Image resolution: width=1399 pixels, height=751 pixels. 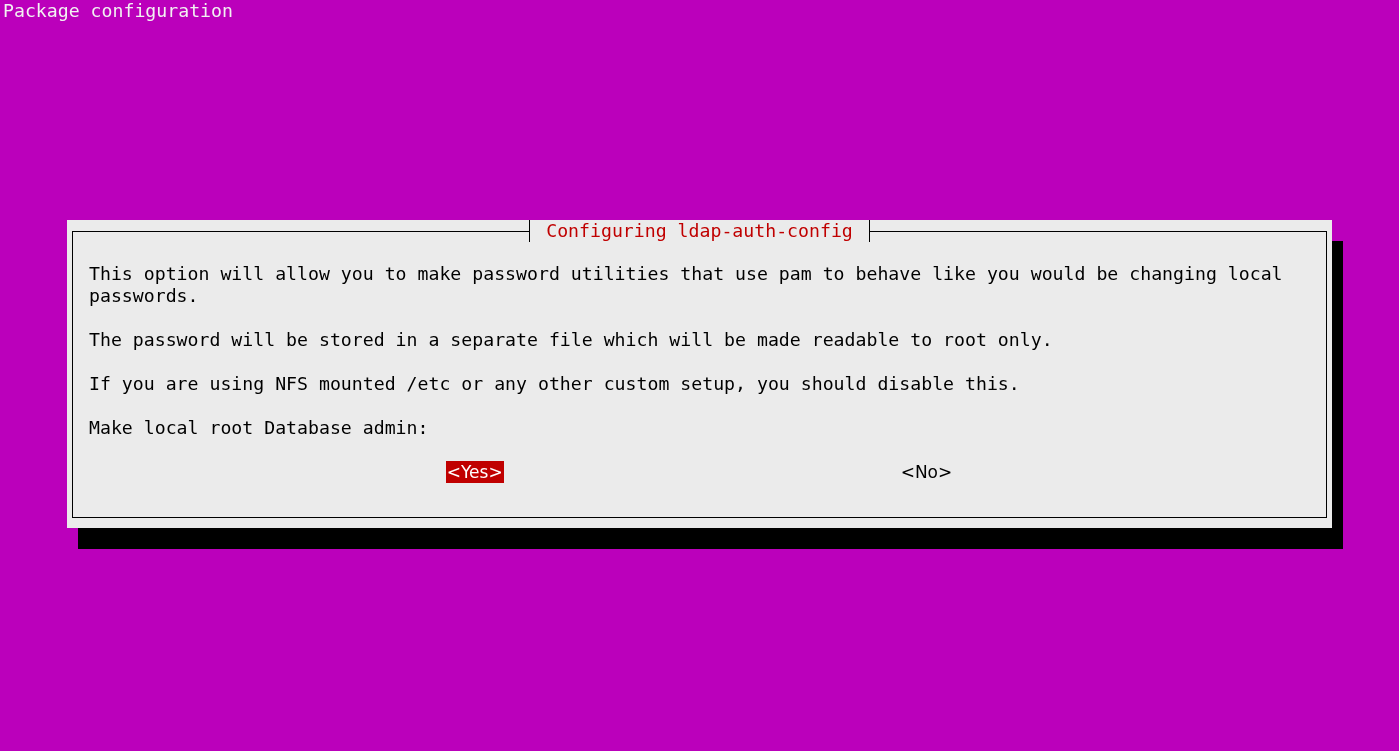 I want to click on dialog-button: <No>, so click(x=926, y=472).